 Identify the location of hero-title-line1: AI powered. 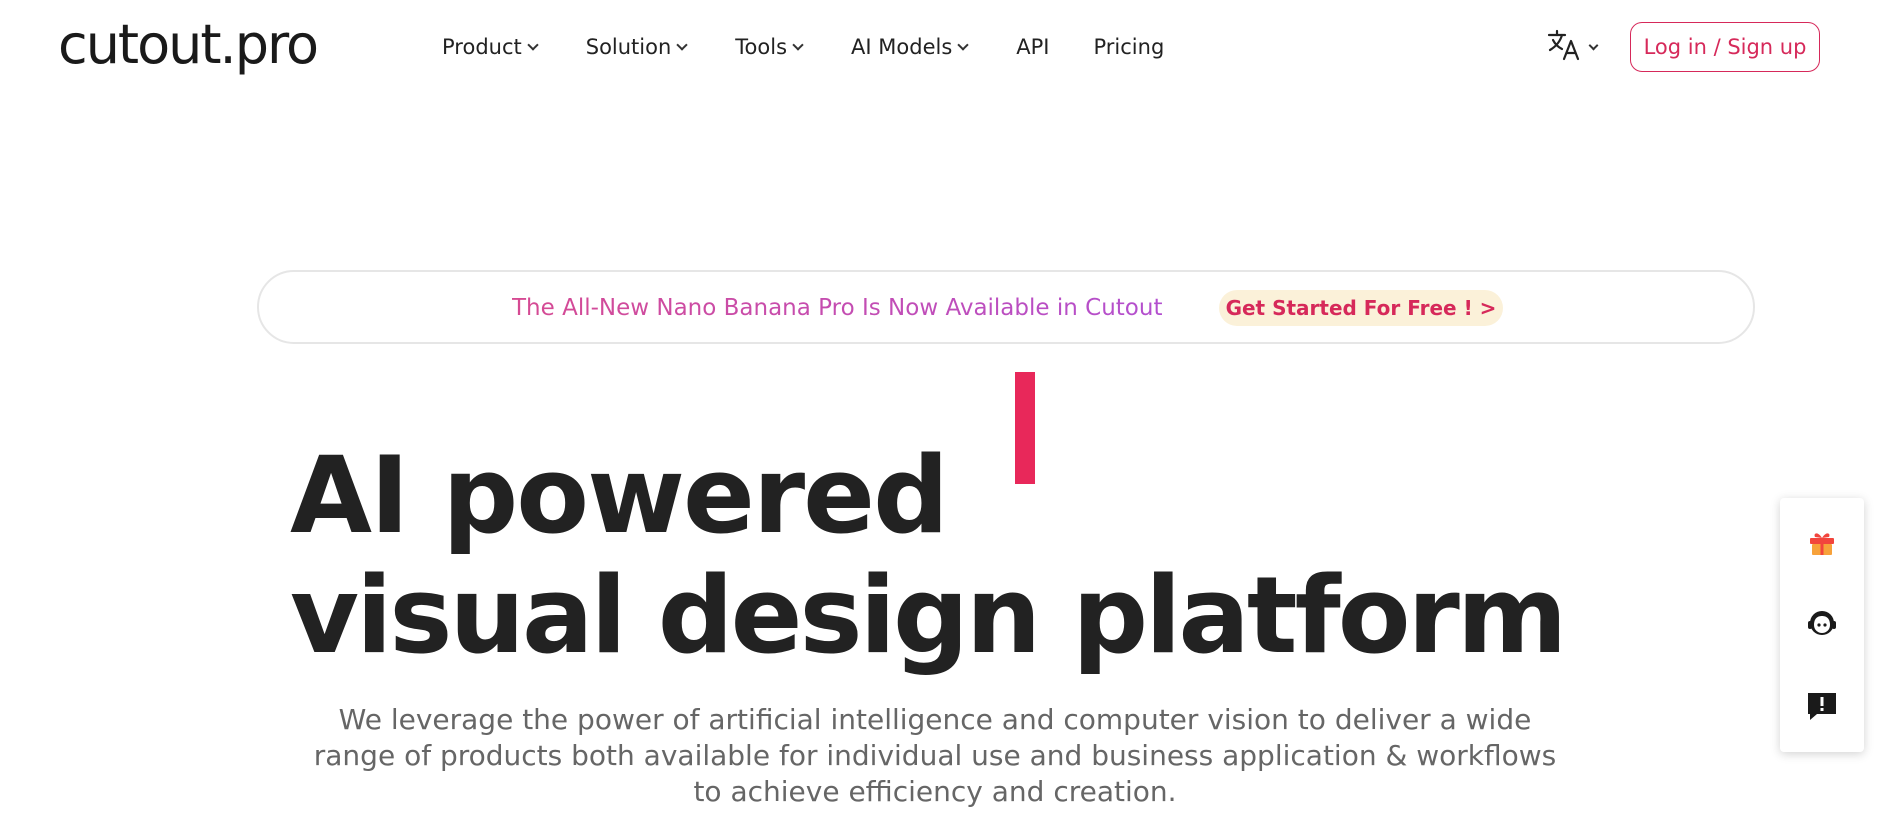
(619, 496).